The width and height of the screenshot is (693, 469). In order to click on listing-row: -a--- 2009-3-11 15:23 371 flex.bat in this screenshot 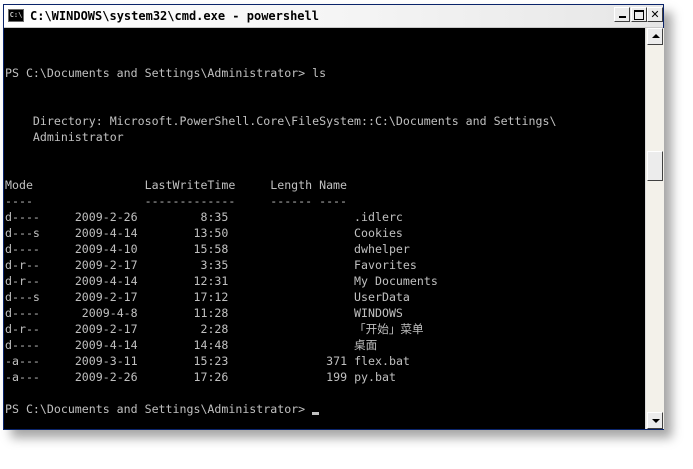, I will do `click(207, 361)`.